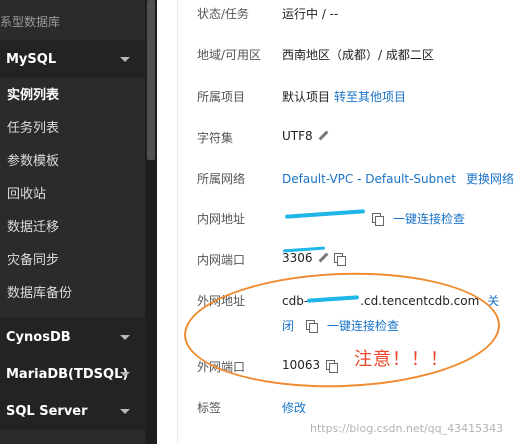 Image resolution: width=523 pixels, height=444 pixels. What do you see at coordinates (490, 178) in the screenshot?
I see `change-network-link: 更换网络` at bounding box center [490, 178].